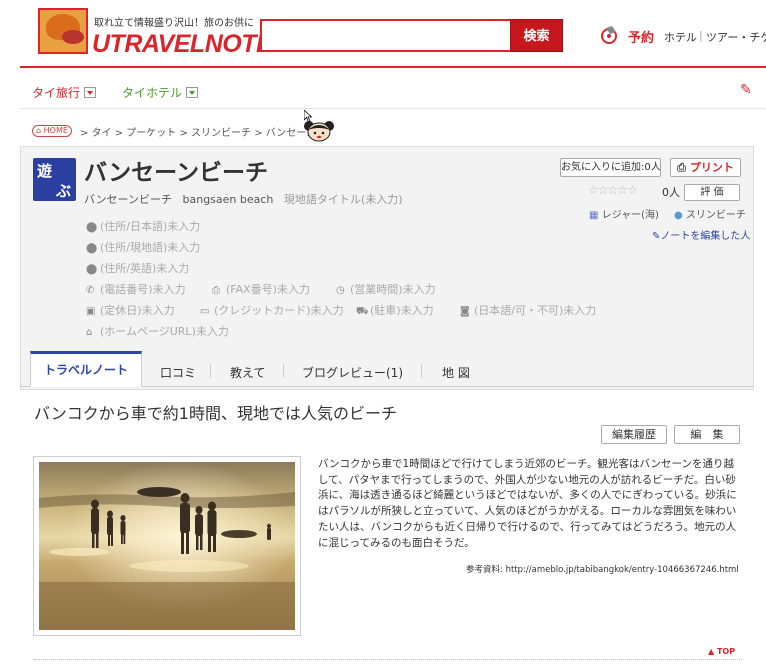 The width and height of the screenshot is (766, 666). I want to click on nav-tai-travel: タイ旅行, so click(64, 92).